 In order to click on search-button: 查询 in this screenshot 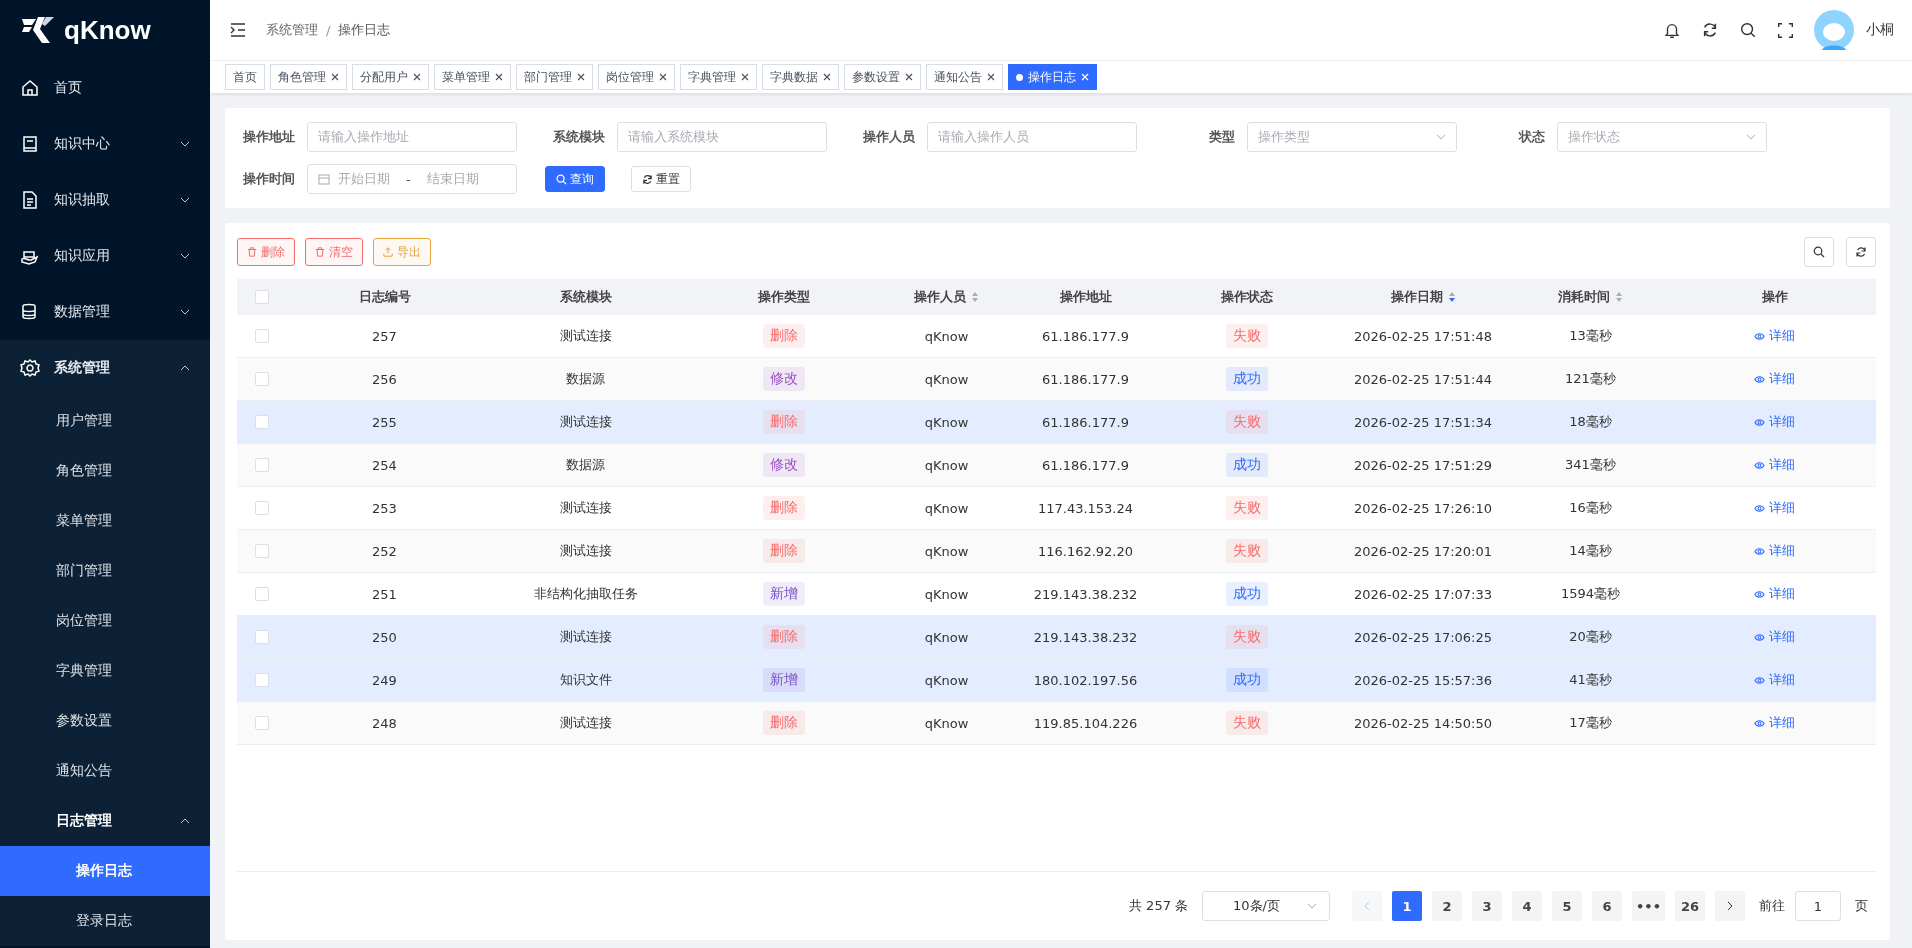, I will do `click(575, 179)`.